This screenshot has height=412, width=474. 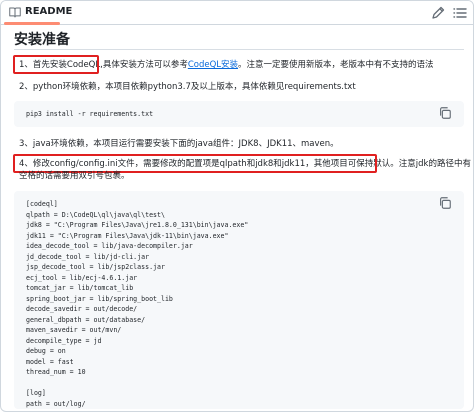 What do you see at coordinates (95, 267) in the screenshot?
I see `config-line: jsp_decode_tool = lib/jsp2class.jar` at bounding box center [95, 267].